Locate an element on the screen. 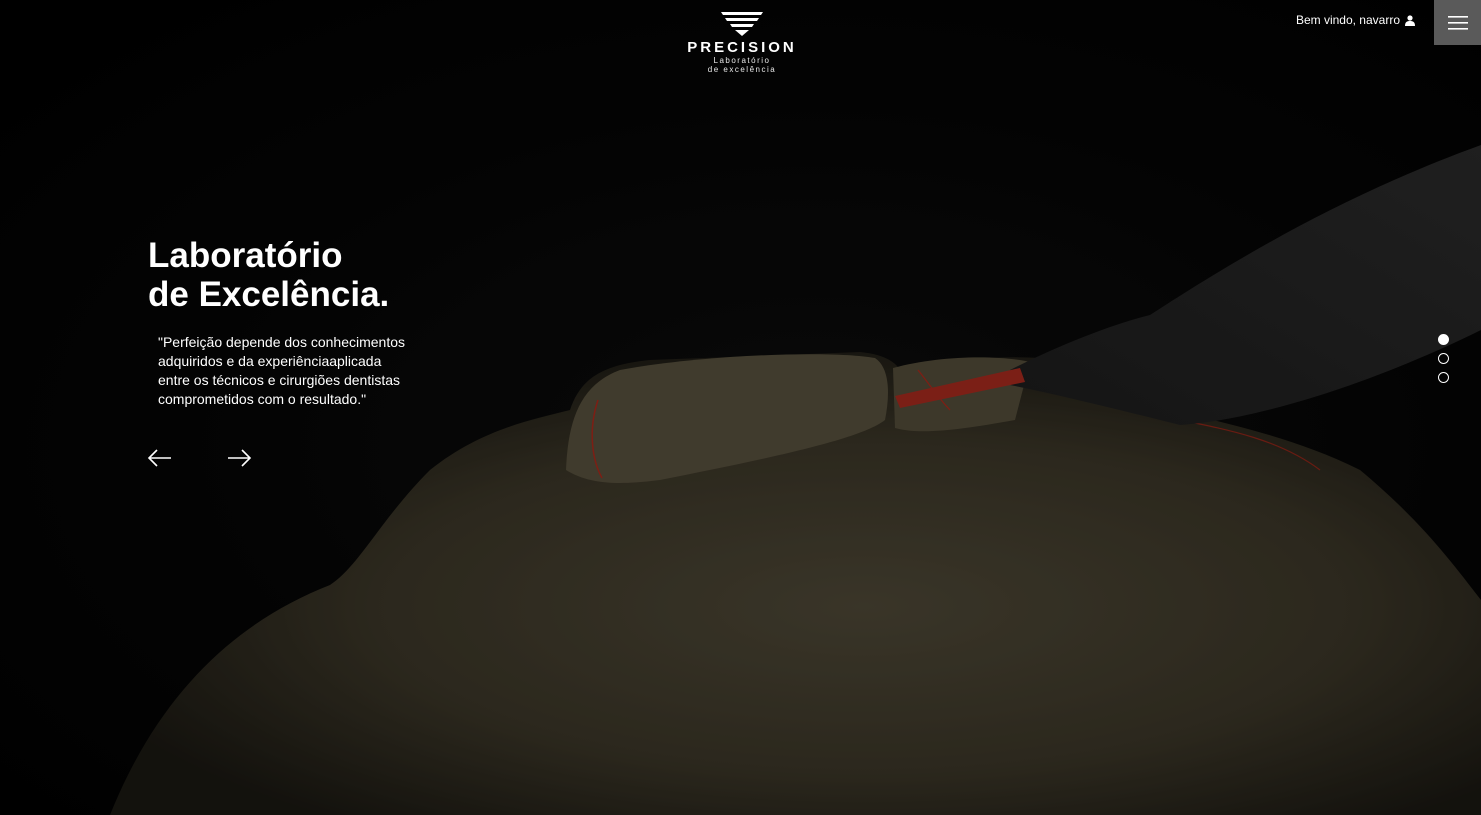 Image resolution: width=1481 pixels, height=815 pixels. quote-line: entre os técnicos e cirurgiões dentistas is located at coordinates (279, 380).